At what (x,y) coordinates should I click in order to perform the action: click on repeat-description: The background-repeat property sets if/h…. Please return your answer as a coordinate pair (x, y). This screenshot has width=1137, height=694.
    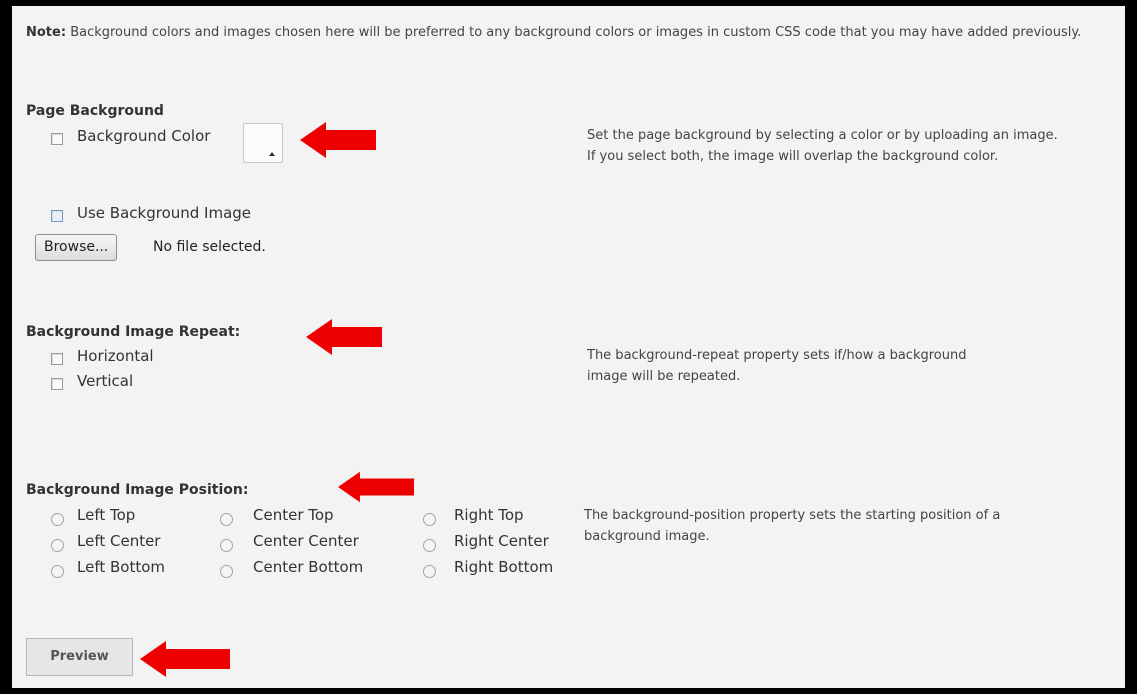
    Looking at the image, I should click on (777, 366).